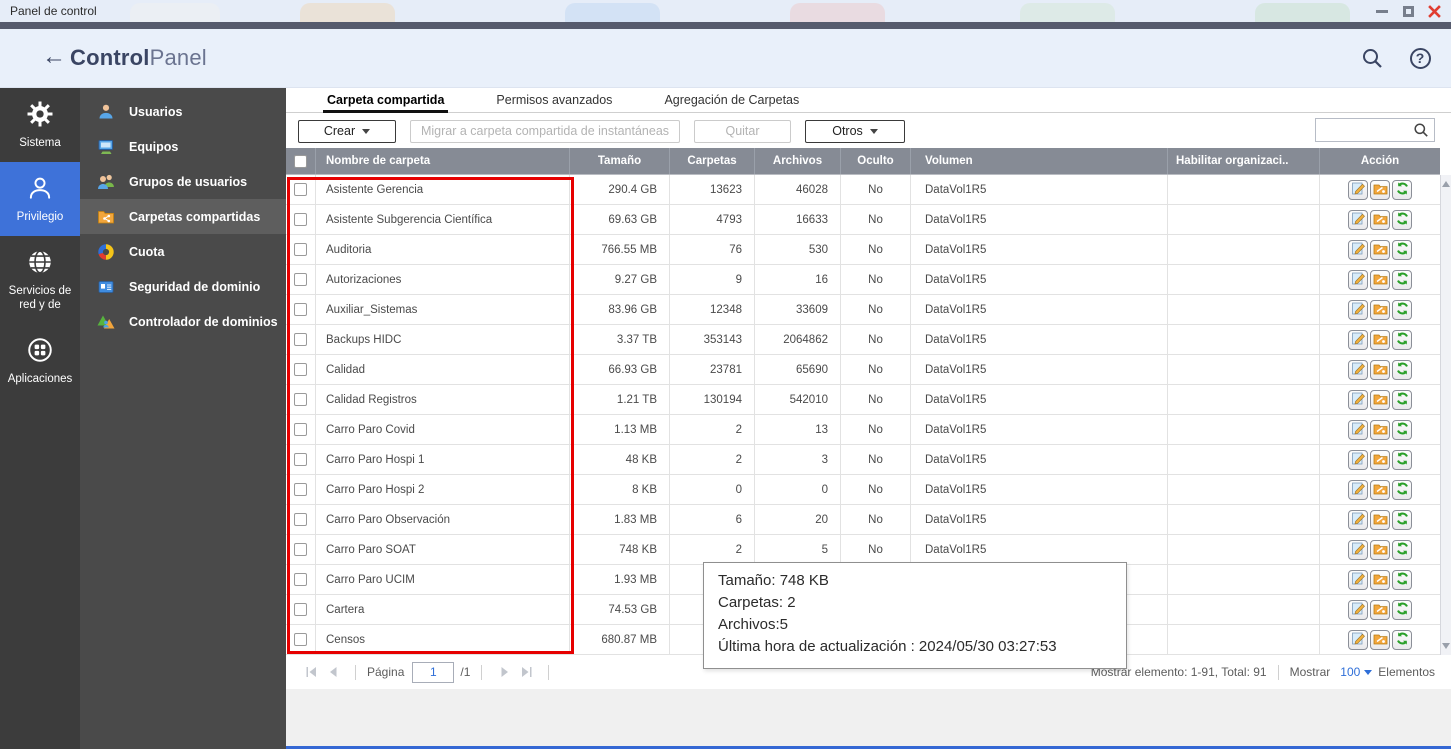 The width and height of the screenshot is (1451, 749). Describe the element at coordinates (40, 125) in the screenshot. I see `sidebar-section-sistema: Sistema` at that location.